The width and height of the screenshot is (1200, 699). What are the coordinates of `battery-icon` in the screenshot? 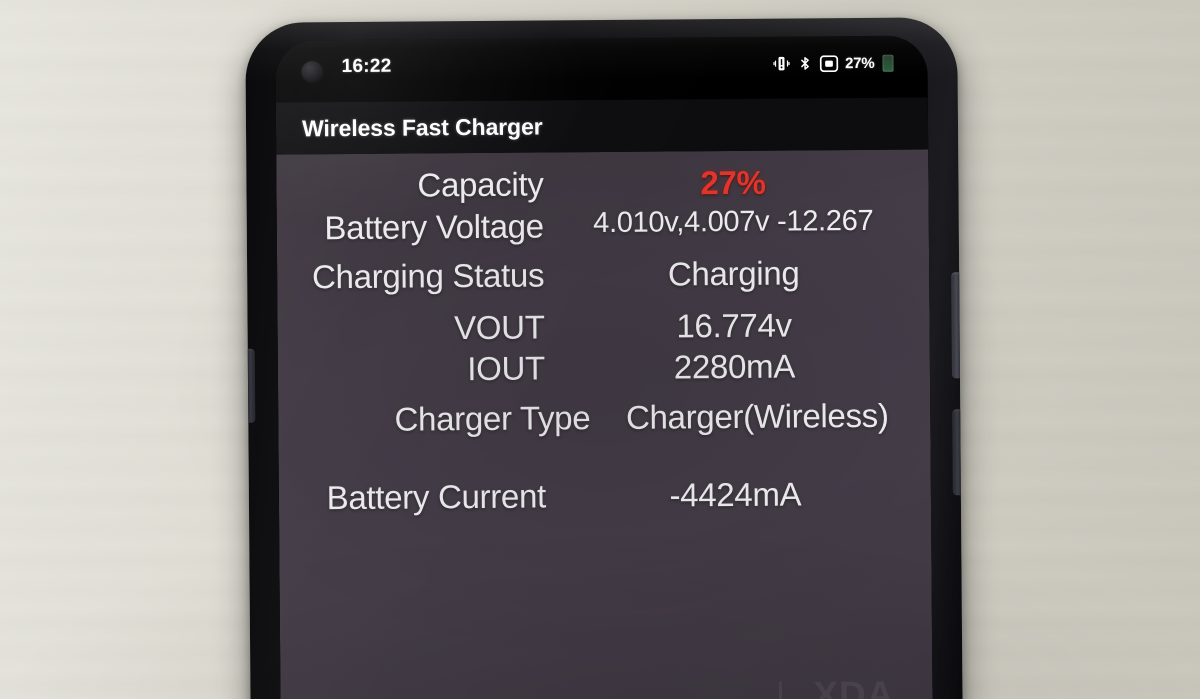 It's located at (888, 63).